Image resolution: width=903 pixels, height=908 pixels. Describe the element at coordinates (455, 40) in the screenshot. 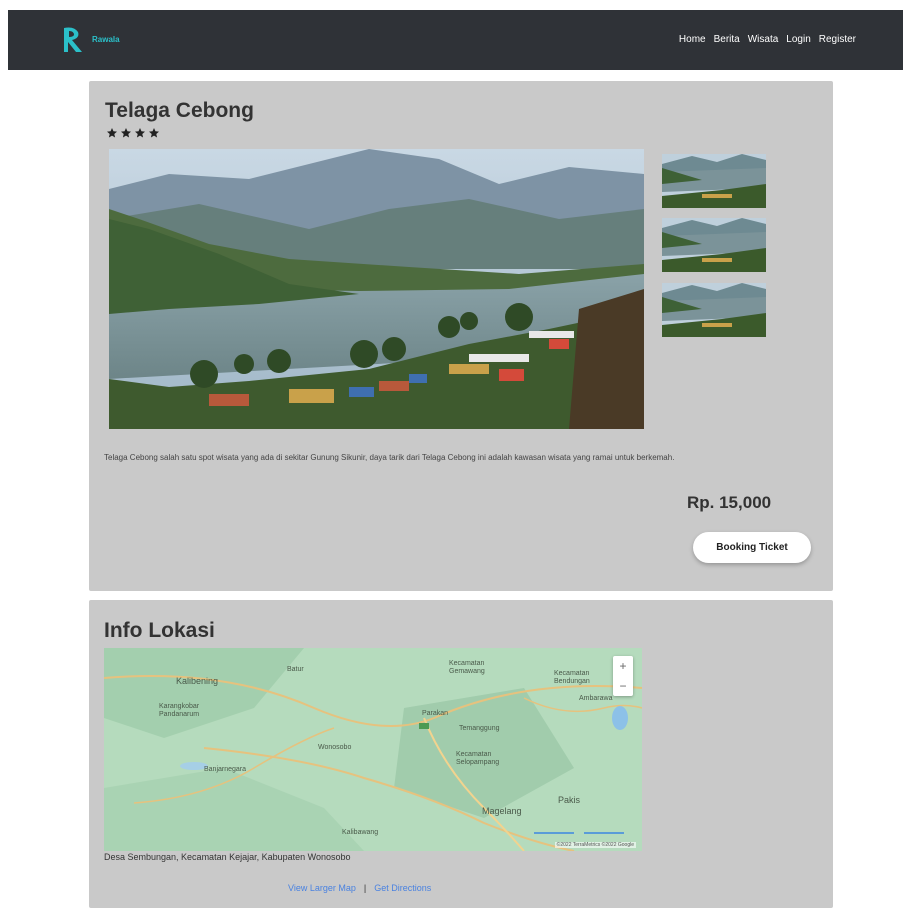

I see `navbar: Rawala Home Berita Wisata Login Register` at that location.